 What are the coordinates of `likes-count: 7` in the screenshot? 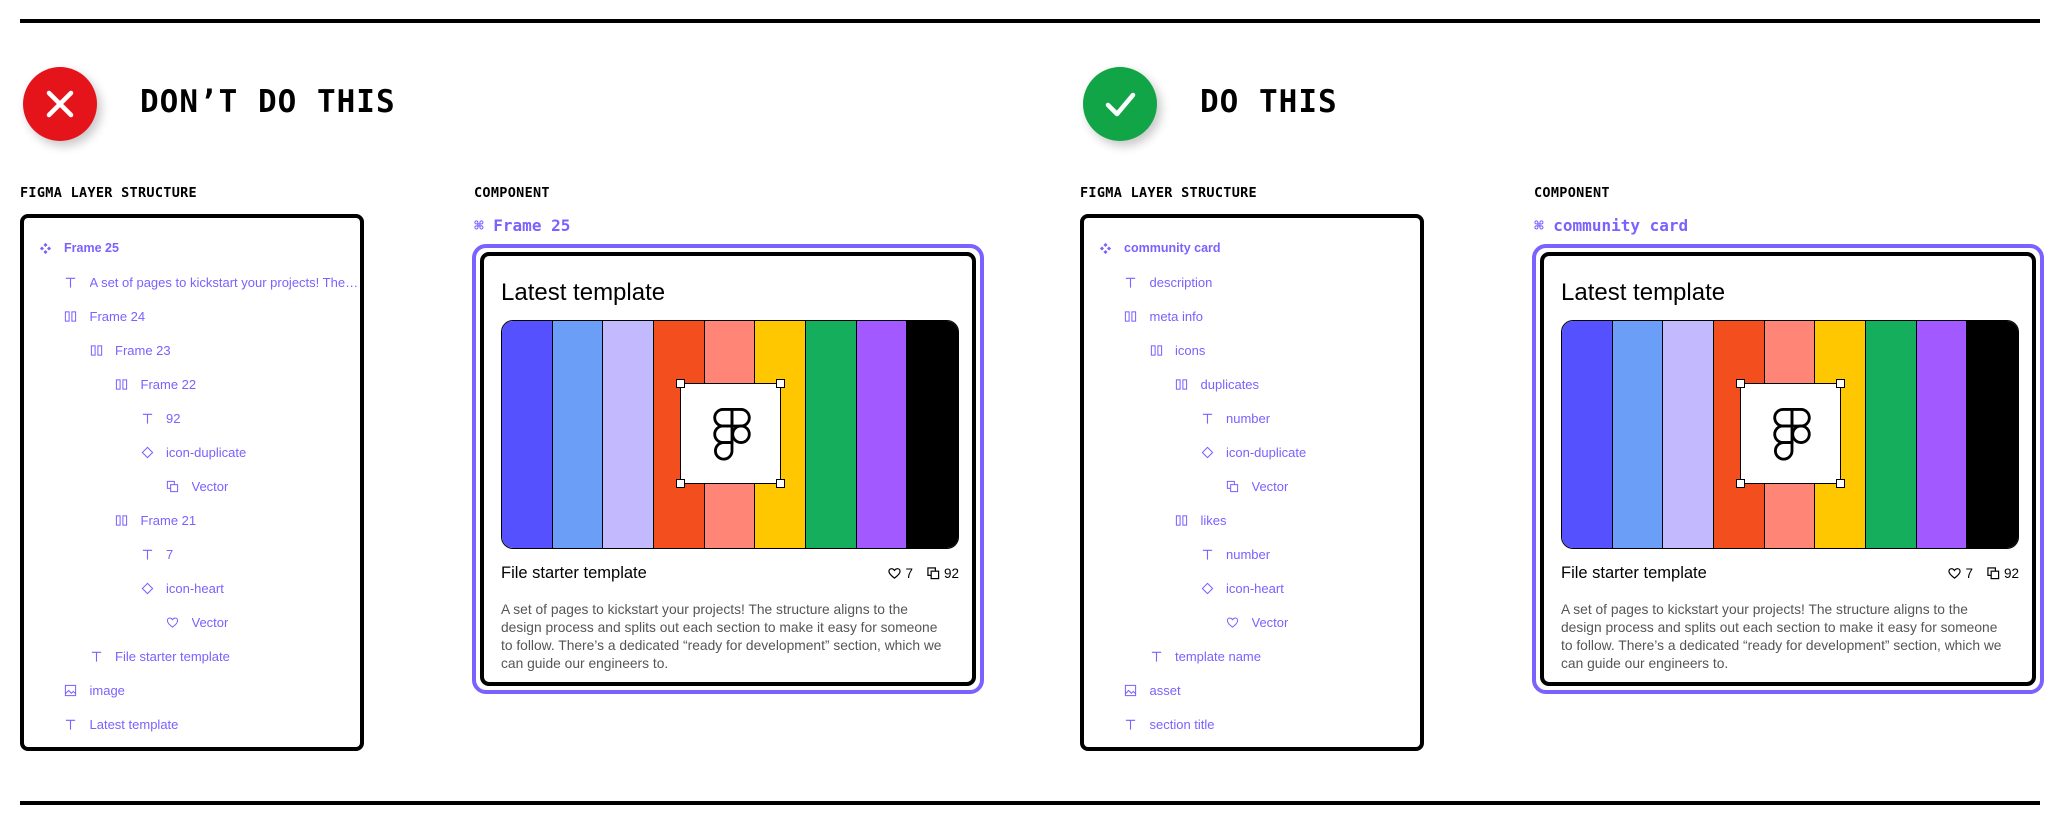 It's located at (909, 573).